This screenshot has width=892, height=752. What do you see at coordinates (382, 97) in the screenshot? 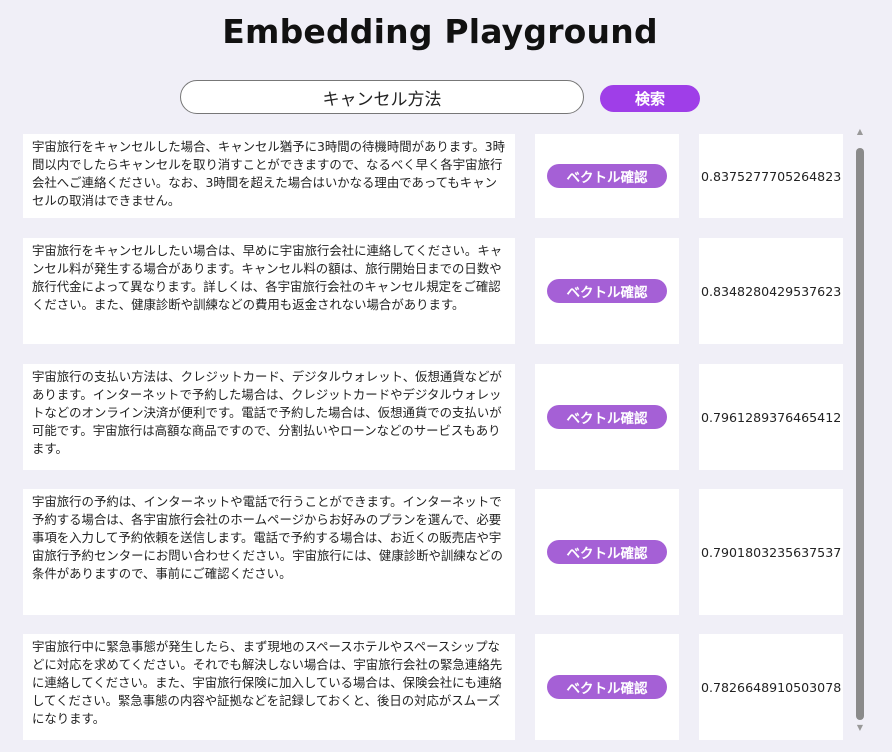
I see `search-input` at bounding box center [382, 97].